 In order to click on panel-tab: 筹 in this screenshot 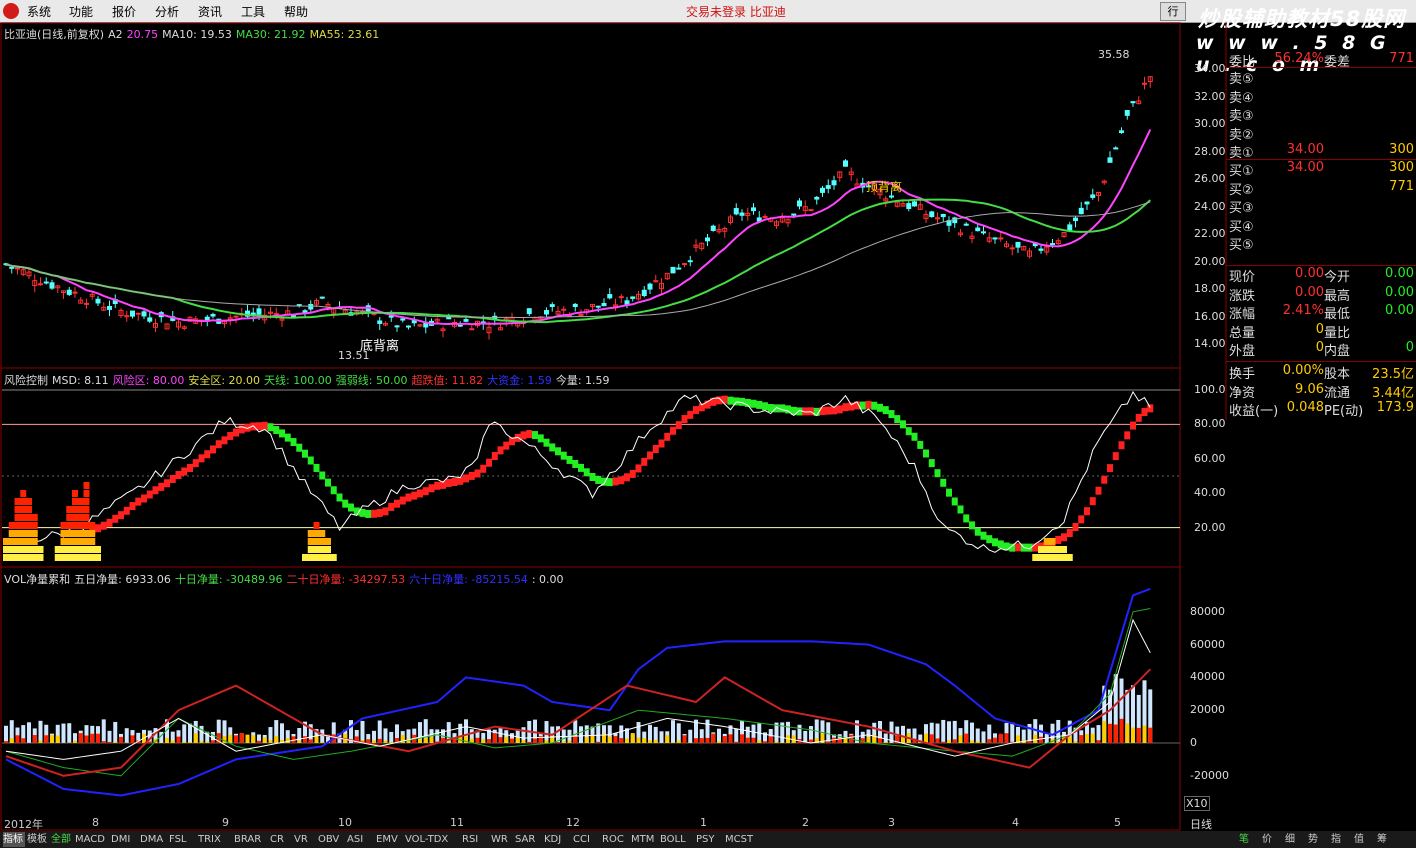, I will do `click(1382, 839)`.